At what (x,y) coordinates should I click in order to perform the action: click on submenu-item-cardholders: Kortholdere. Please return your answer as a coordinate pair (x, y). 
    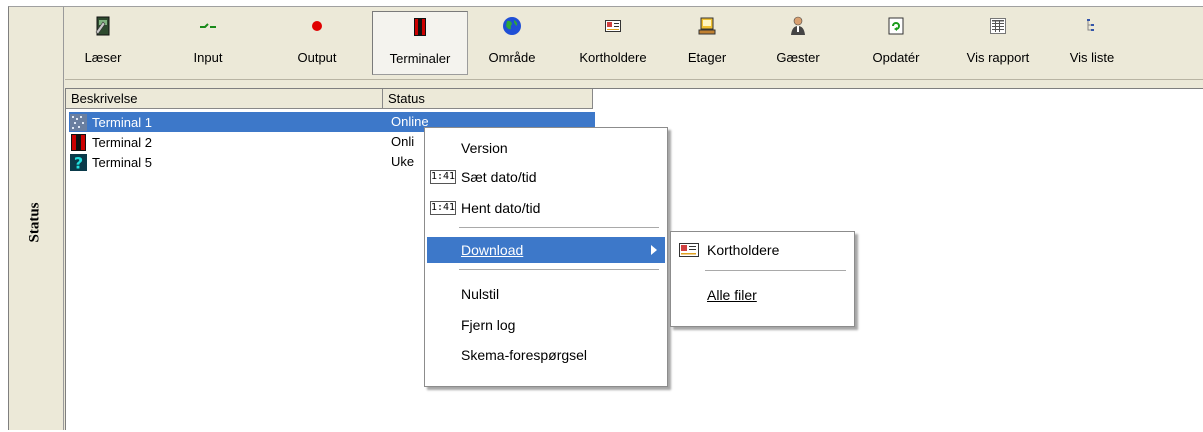
    Looking at the image, I should click on (762, 250).